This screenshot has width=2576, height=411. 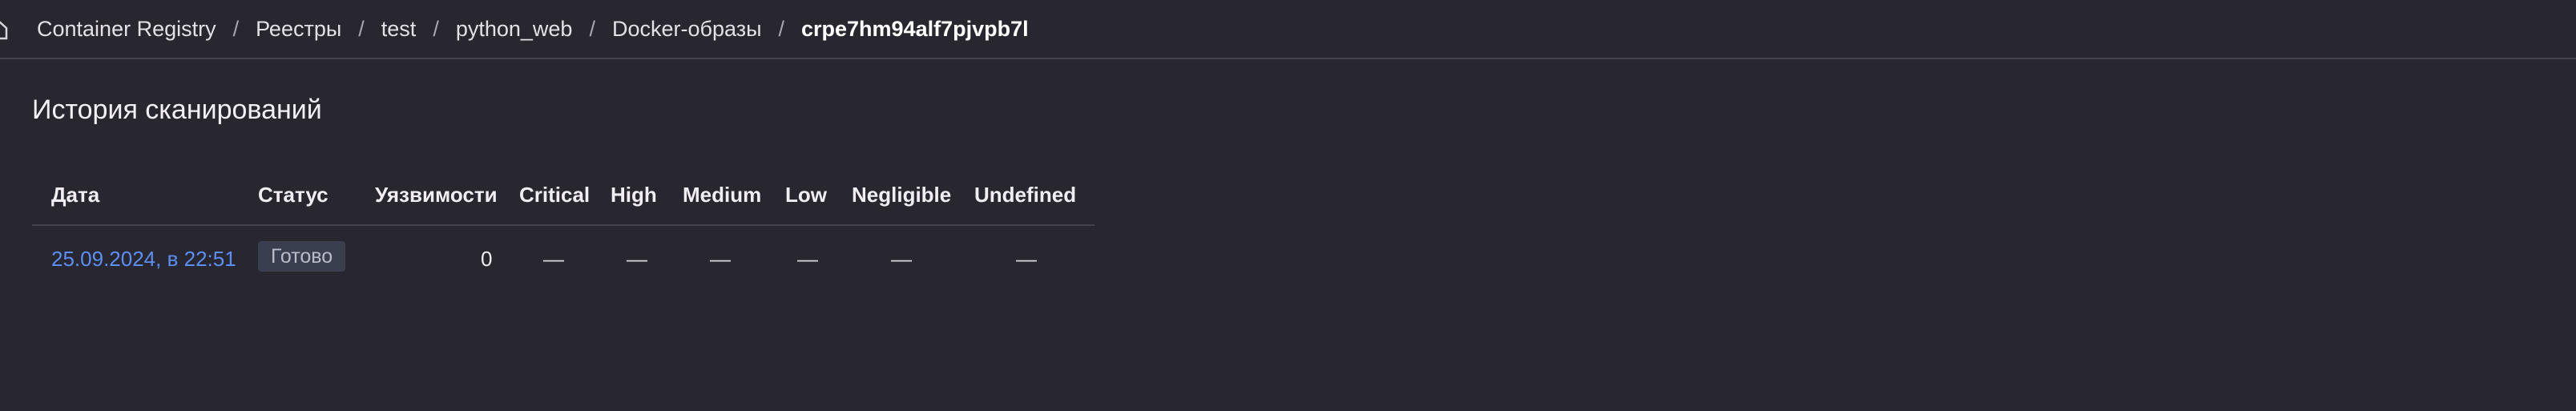 I want to click on low-value: —, so click(x=807, y=259).